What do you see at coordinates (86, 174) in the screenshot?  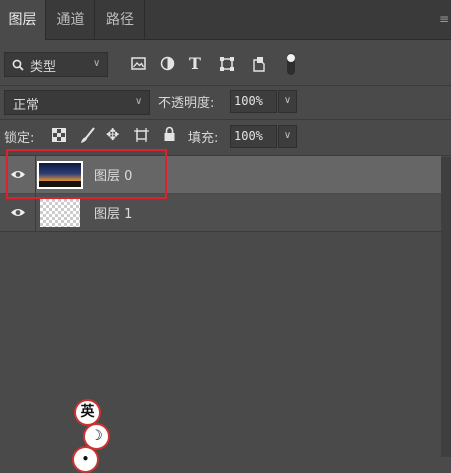 I see `highlight-box` at bounding box center [86, 174].